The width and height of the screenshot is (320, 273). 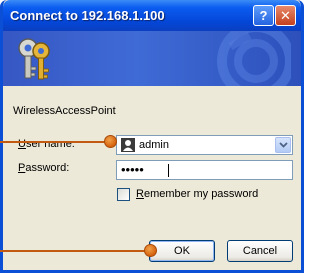 What do you see at coordinates (64, 111) in the screenshot?
I see `realm-text: WirelessAccessPoint` at bounding box center [64, 111].